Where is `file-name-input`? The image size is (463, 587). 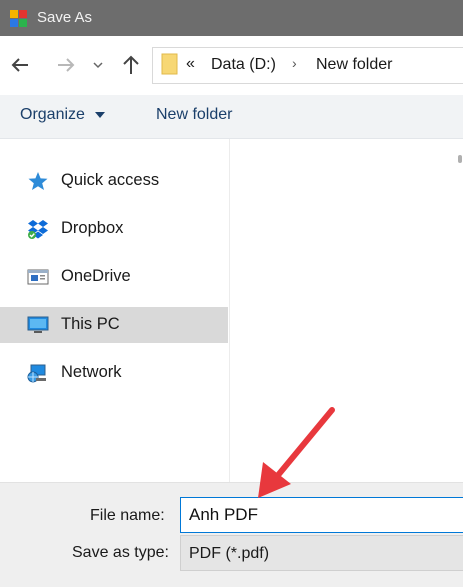 file-name-input is located at coordinates (321, 515).